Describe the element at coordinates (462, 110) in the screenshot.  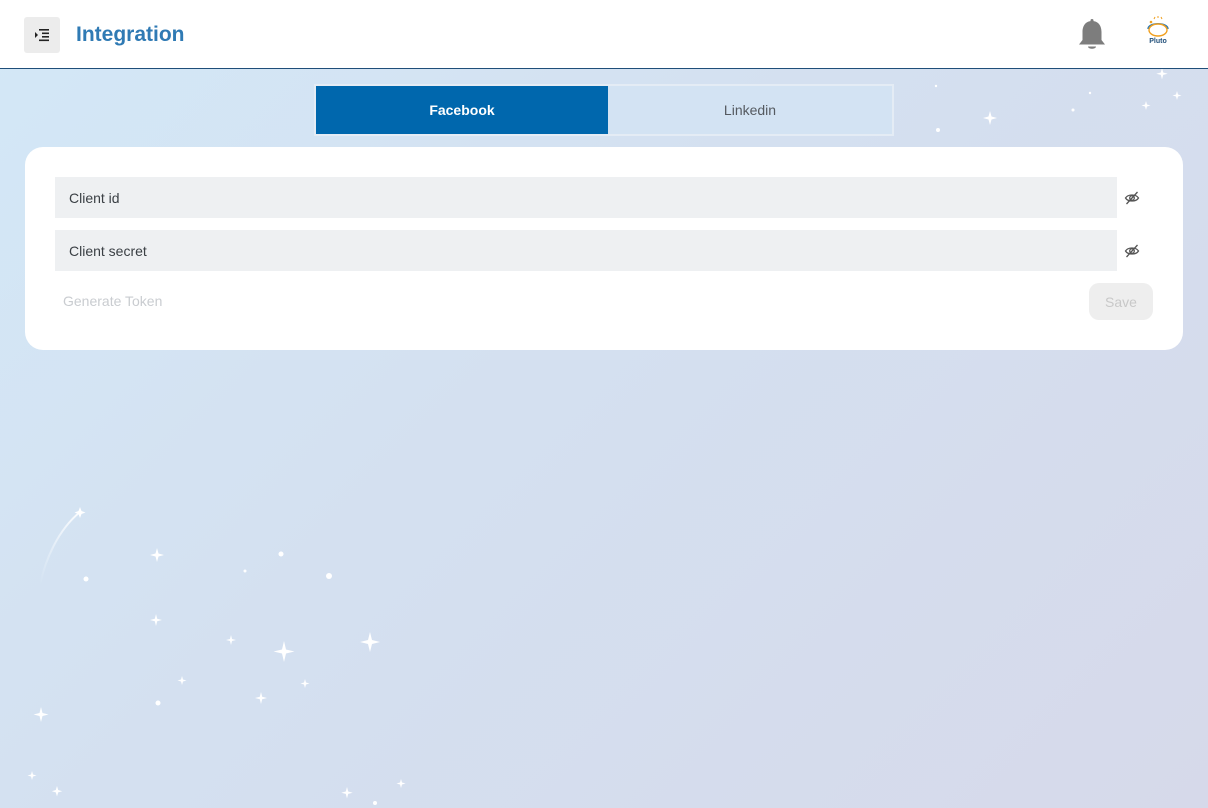
I see `tab-facebook: Facebook` at that location.